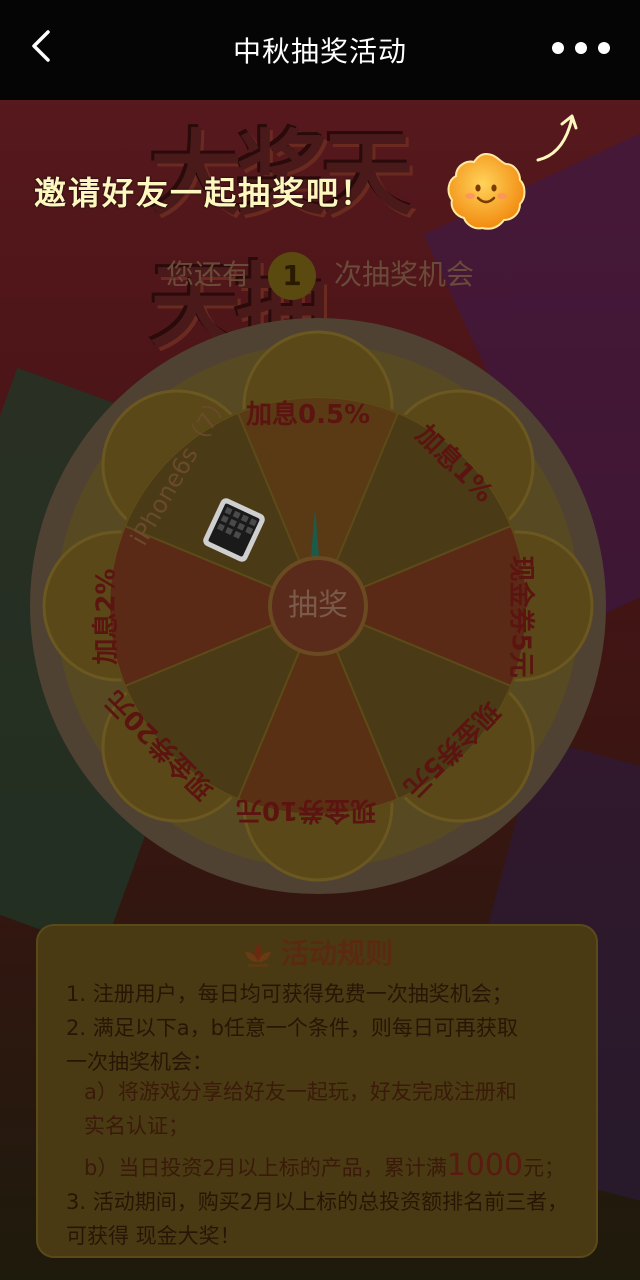  Describe the element at coordinates (317, 1202) in the screenshot. I see `rule-line: 3. 活动期间，购买2月以上标的总投资额排名前三者，` at that location.